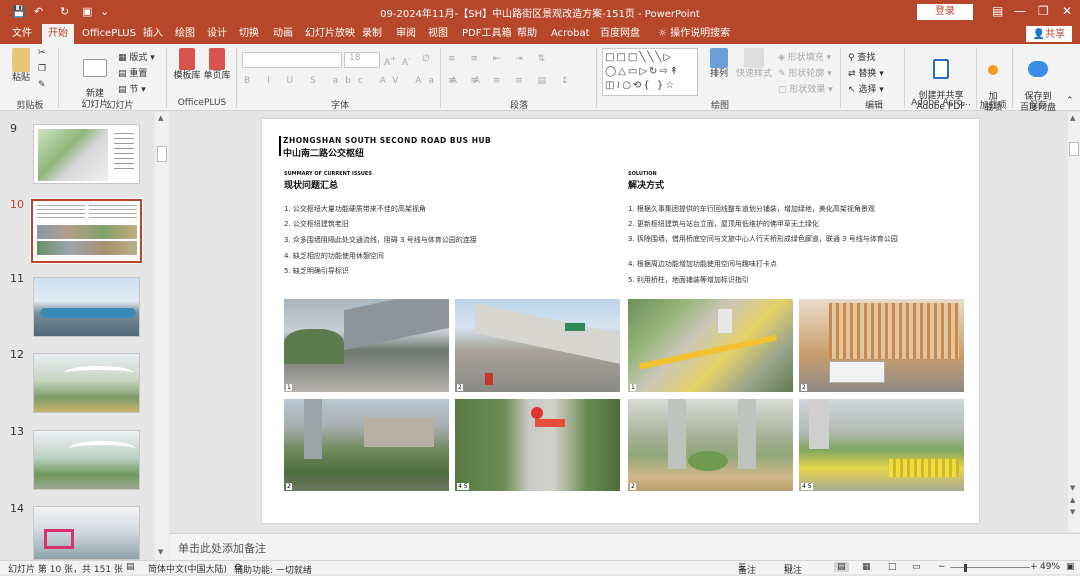 This screenshot has height=576, width=1080. I want to click on shape-outline-button: ✎ 形状轮廓 ▾, so click(805, 72).